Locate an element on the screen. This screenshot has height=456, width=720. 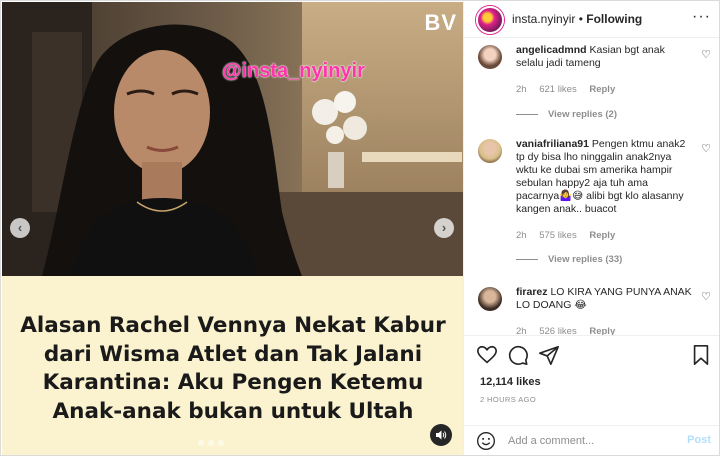
view-replies-button: View replies (33) is located at coordinates (569, 259).